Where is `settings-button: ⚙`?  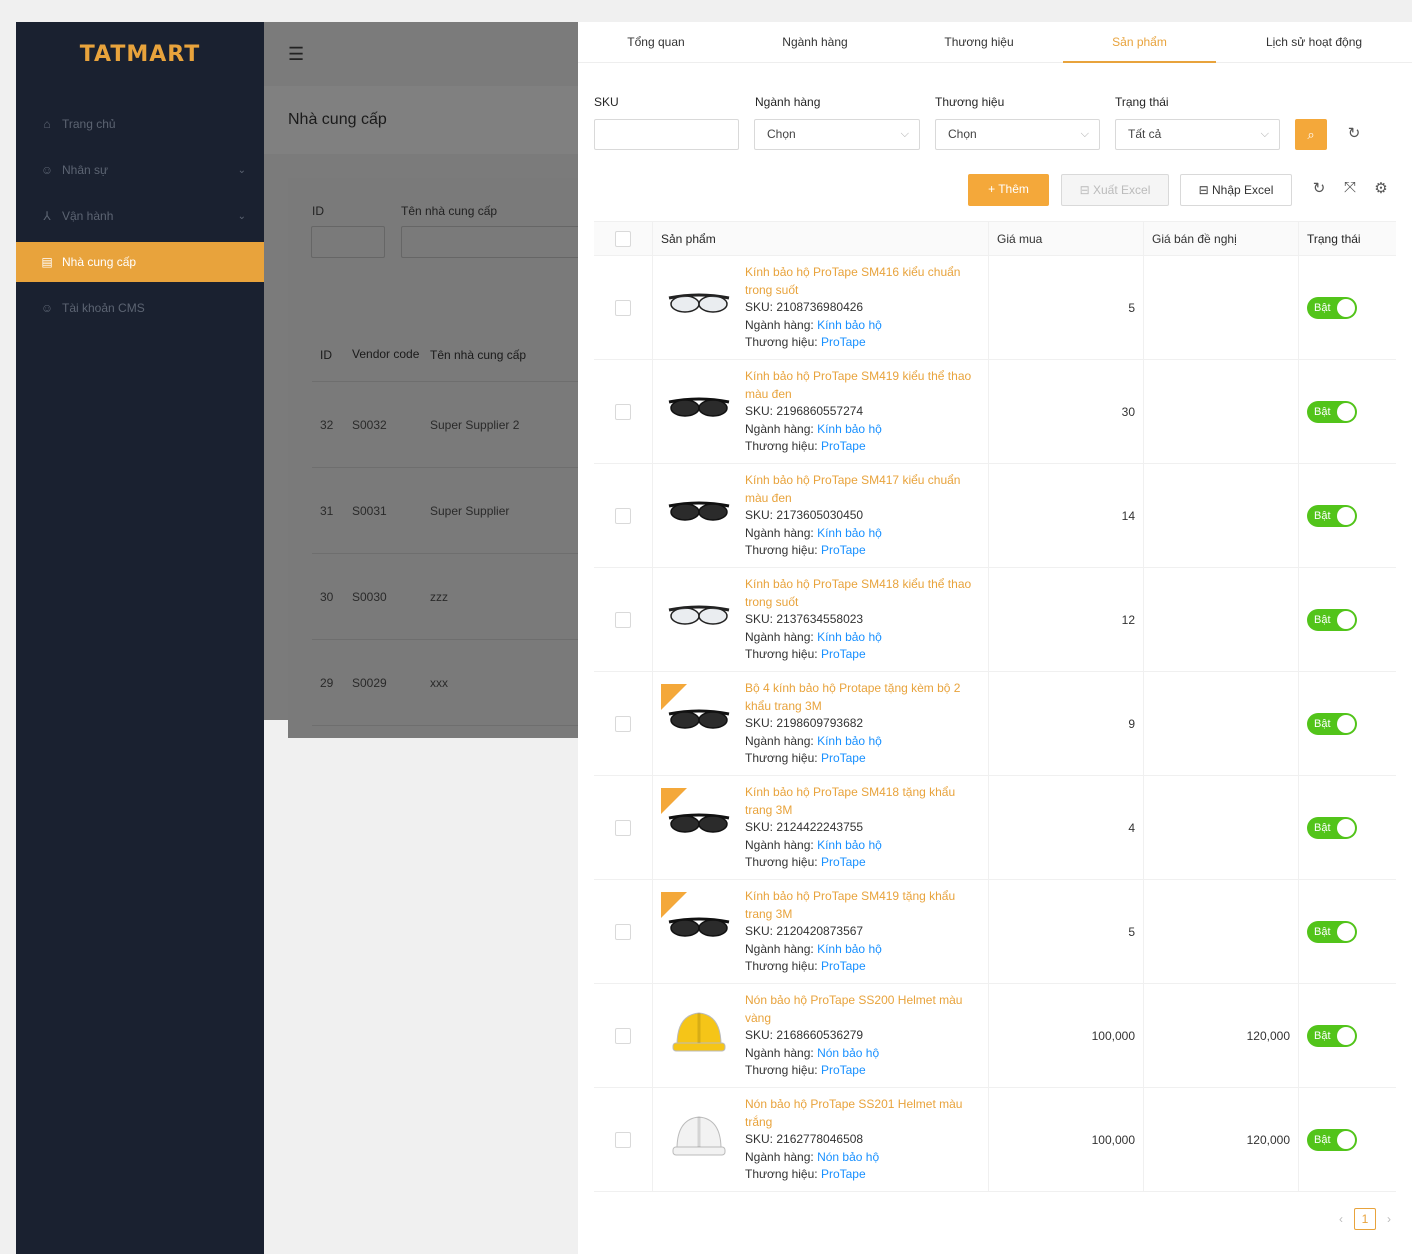 settings-button: ⚙ is located at coordinates (1381, 188).